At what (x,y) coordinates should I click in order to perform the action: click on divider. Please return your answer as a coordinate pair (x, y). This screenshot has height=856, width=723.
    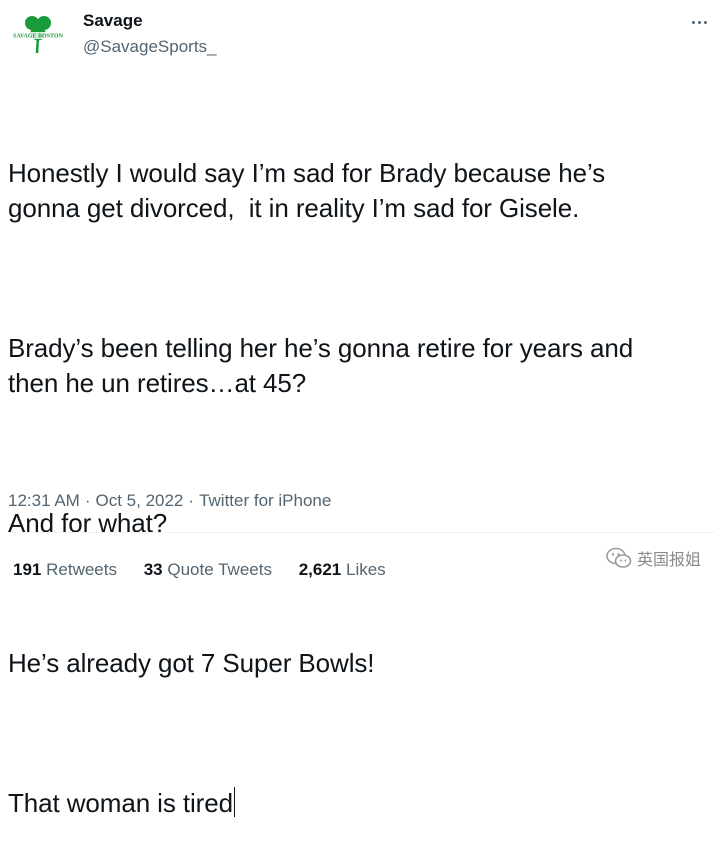
    Looking at the image, I should click on (361, 532).